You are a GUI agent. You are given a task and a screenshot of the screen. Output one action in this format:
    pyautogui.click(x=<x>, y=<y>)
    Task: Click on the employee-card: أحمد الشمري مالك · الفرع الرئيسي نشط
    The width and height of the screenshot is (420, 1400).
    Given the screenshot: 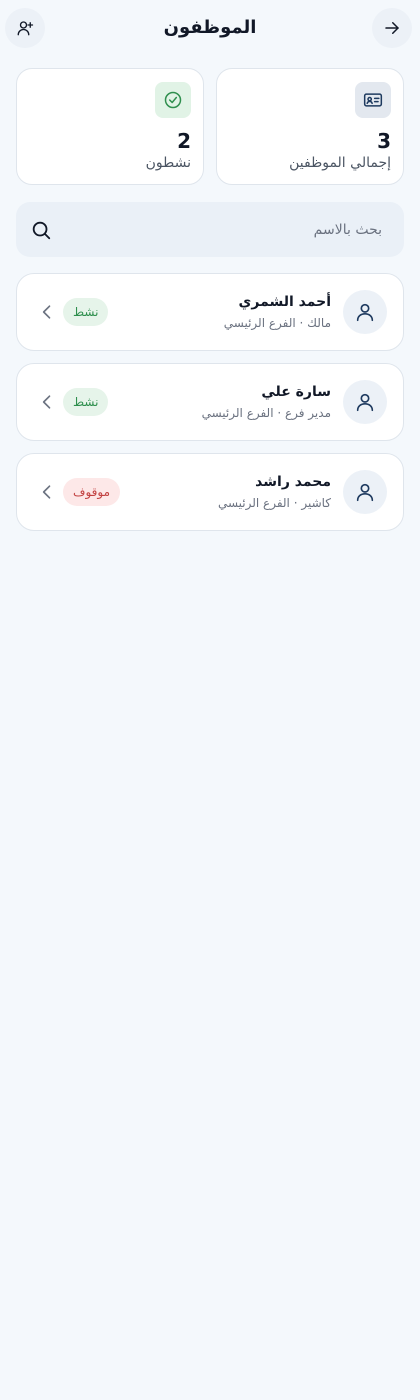 What is the action you would take?
    pyautogui.click(x=210, y=312)
    